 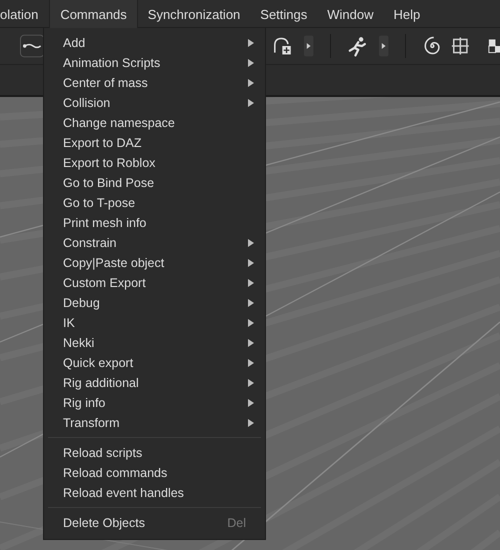 I want to click on menu-item: Quick export, so click(x=154, y=363).